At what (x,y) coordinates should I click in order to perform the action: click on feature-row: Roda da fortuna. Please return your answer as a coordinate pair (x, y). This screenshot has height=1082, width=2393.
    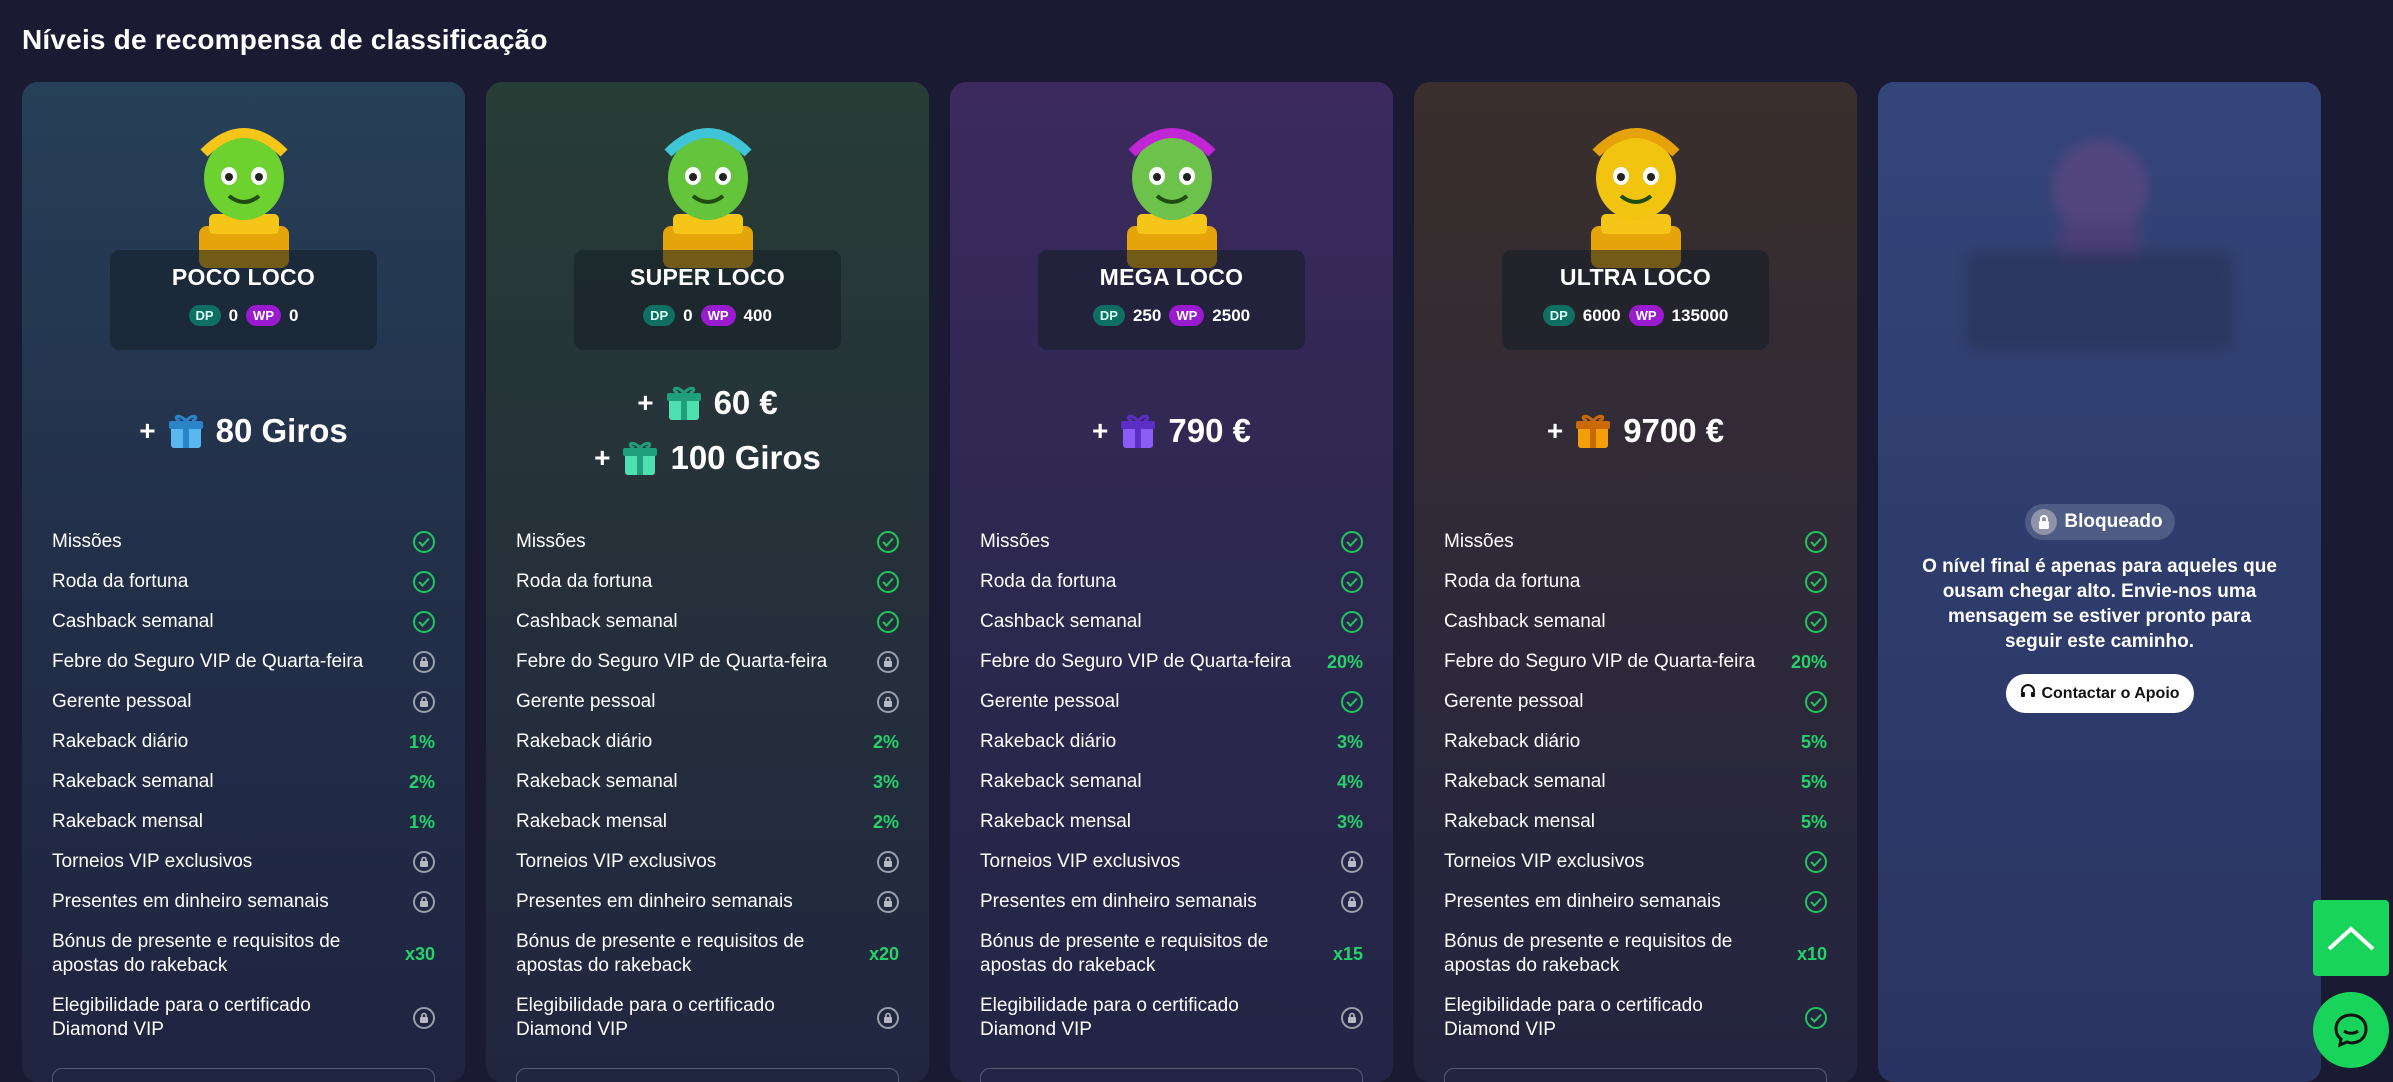
    Looking at the image, I should click on (243, 582).